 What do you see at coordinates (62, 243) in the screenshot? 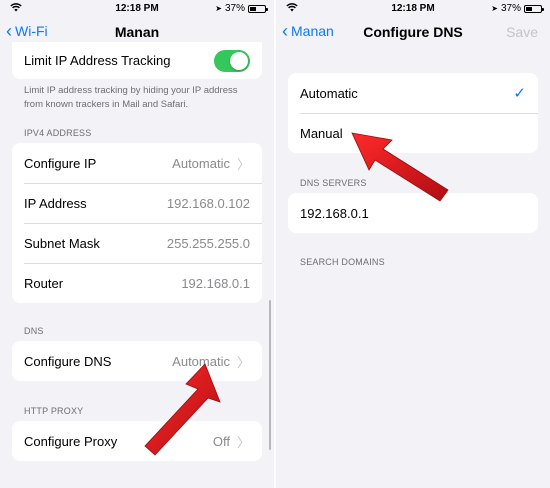
I see `subnet-mask-label: Subnet Mask` at bounding box center [62, 243].